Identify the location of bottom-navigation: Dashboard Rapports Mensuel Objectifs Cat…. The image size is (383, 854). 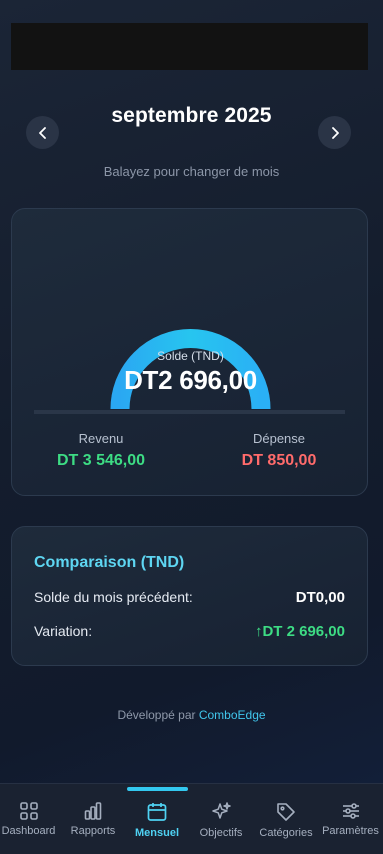
(191, 818).